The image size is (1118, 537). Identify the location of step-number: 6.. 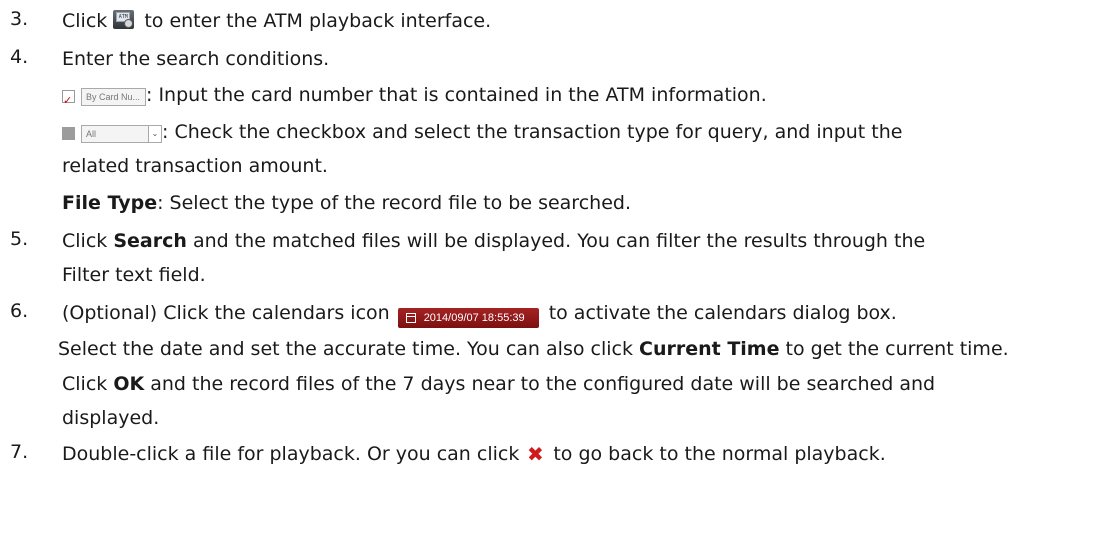
(19, 311).